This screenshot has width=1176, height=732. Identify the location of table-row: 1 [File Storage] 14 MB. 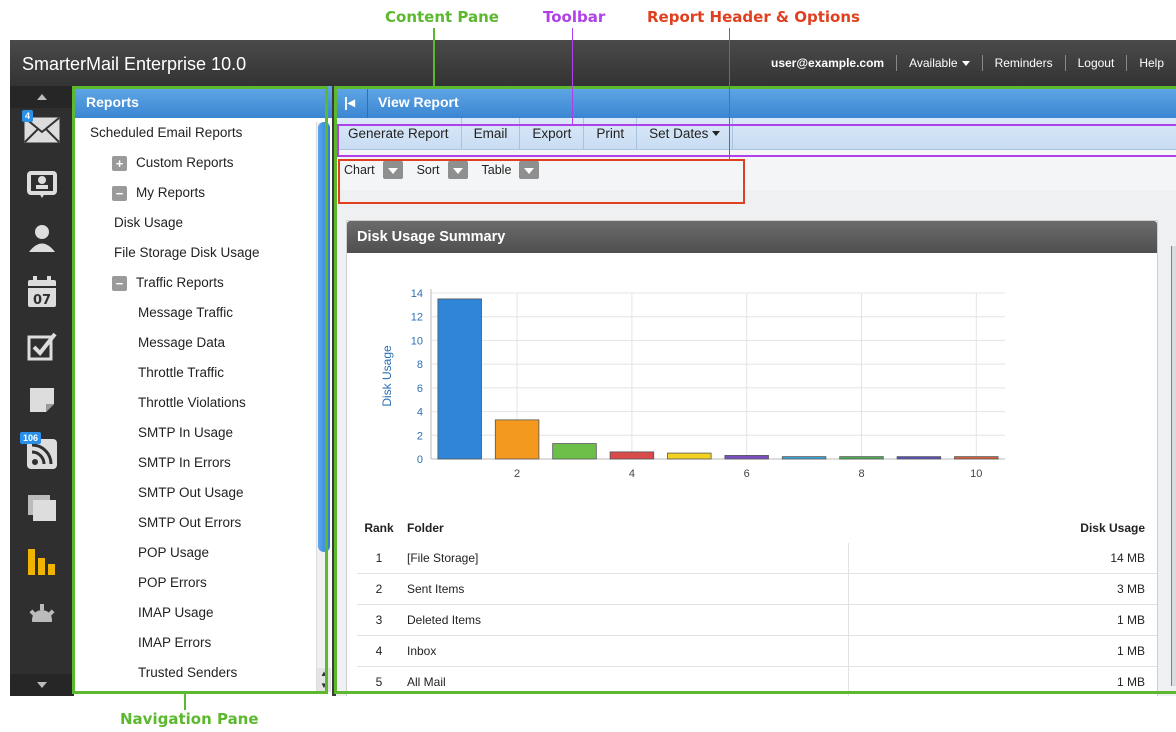
(757, 558).